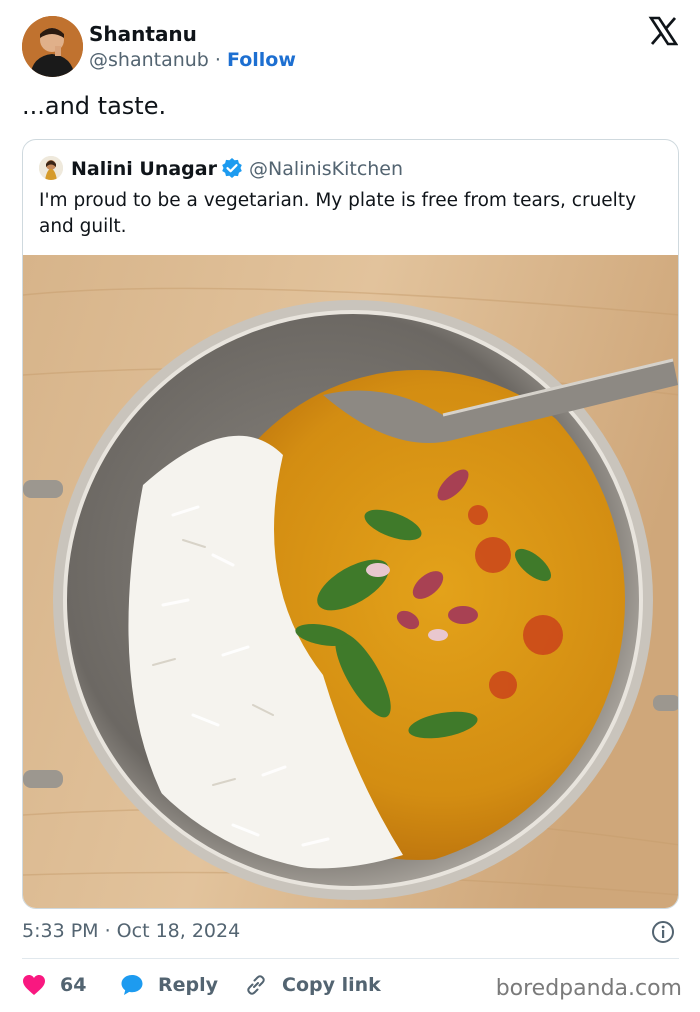 The width and height of the screenshot is (700, 1012). What do you see at coordinates (663, 932) in the screenshot?
I see `info-icon` at bounding box center [663, 932].